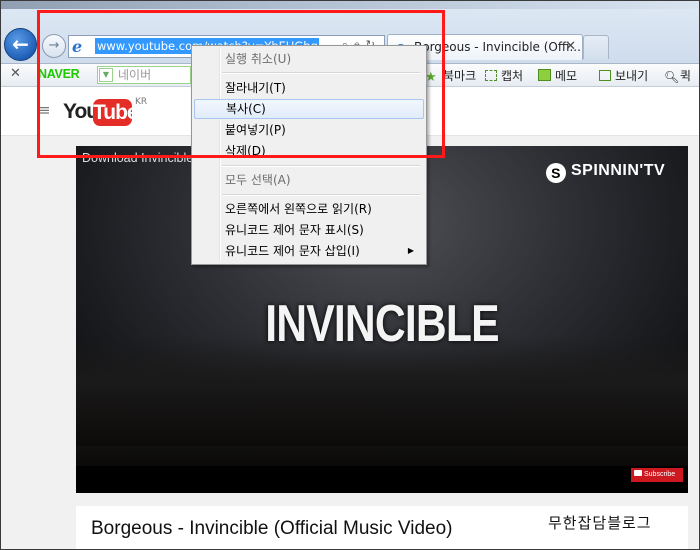 This screenshot has height=550, width=700. Describe the element at coordinates (660, 474) in the screenshot. I see `subscribe-label: Subscribe` at that location.